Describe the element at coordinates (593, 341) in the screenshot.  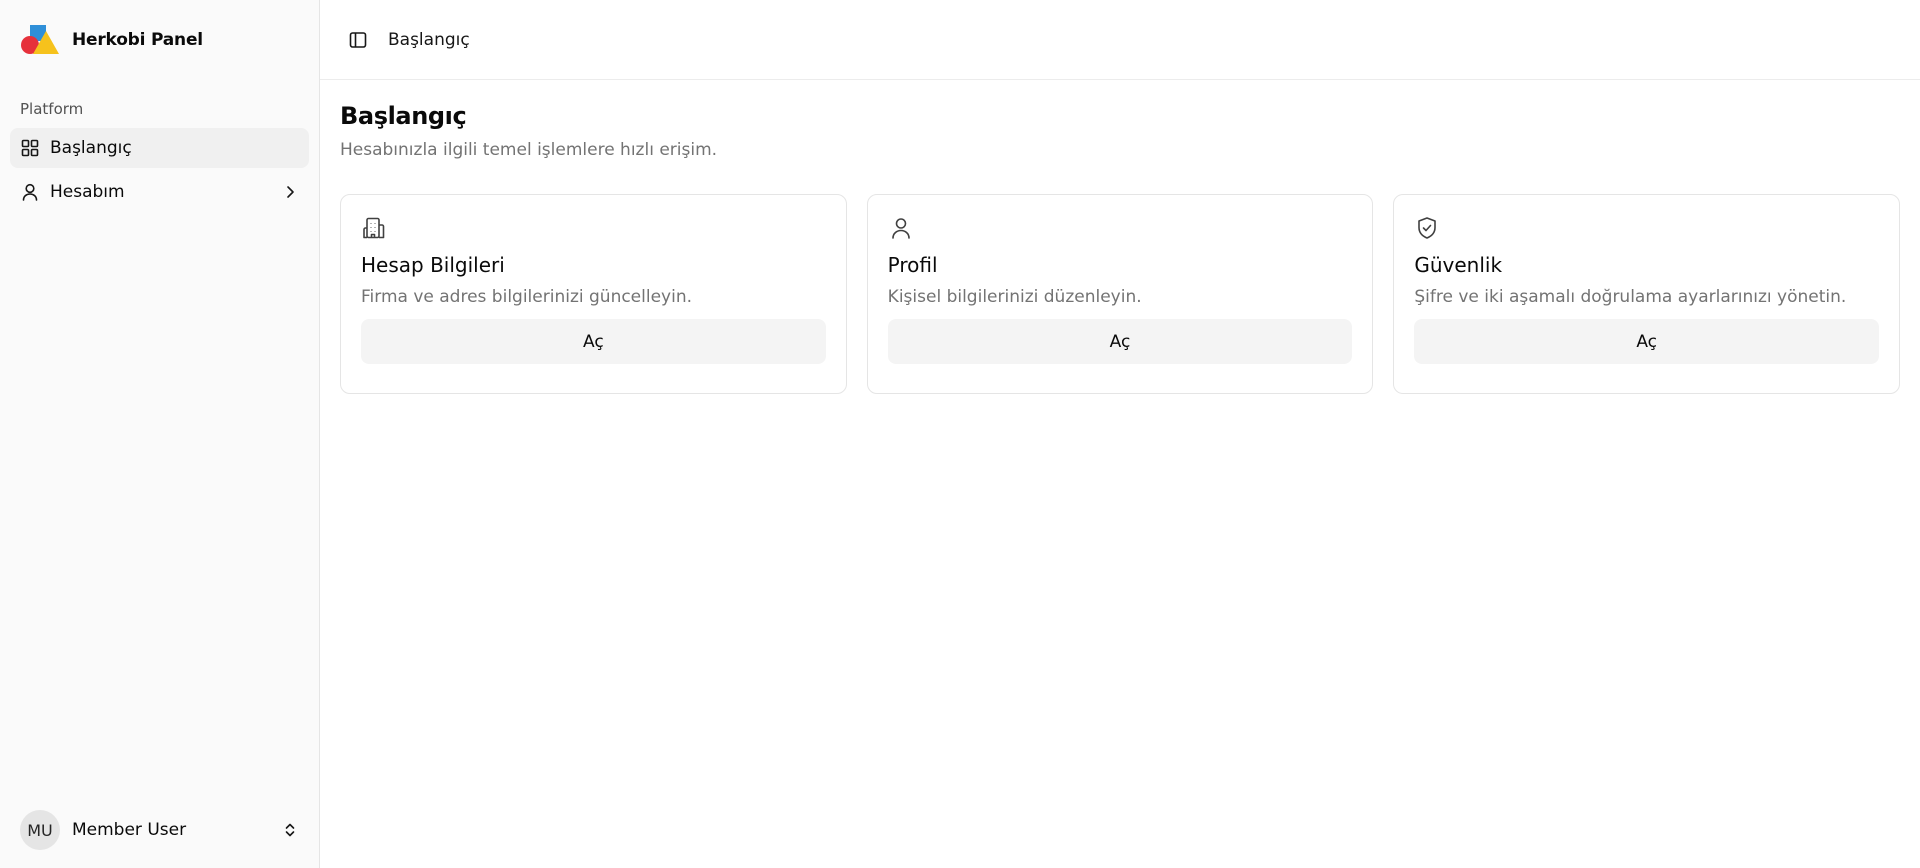
I see `open-hesap-bilgileri-button: Aç` at that location.